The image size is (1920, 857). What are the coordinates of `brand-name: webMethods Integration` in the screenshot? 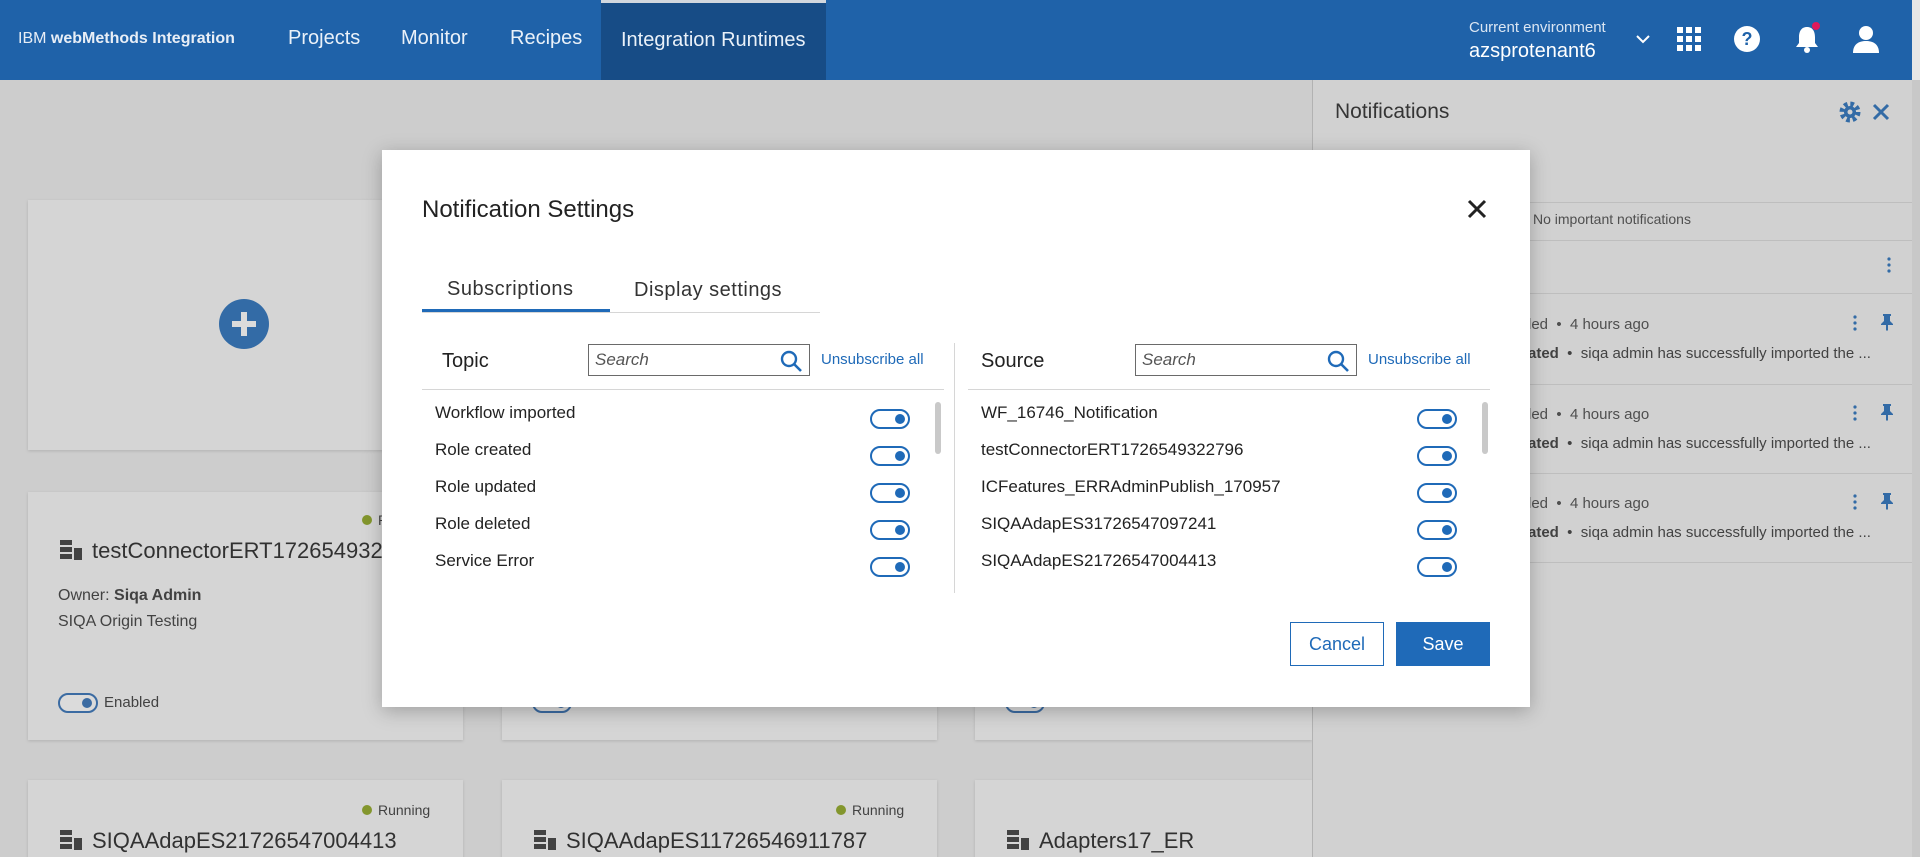 It's located at (142, 38).